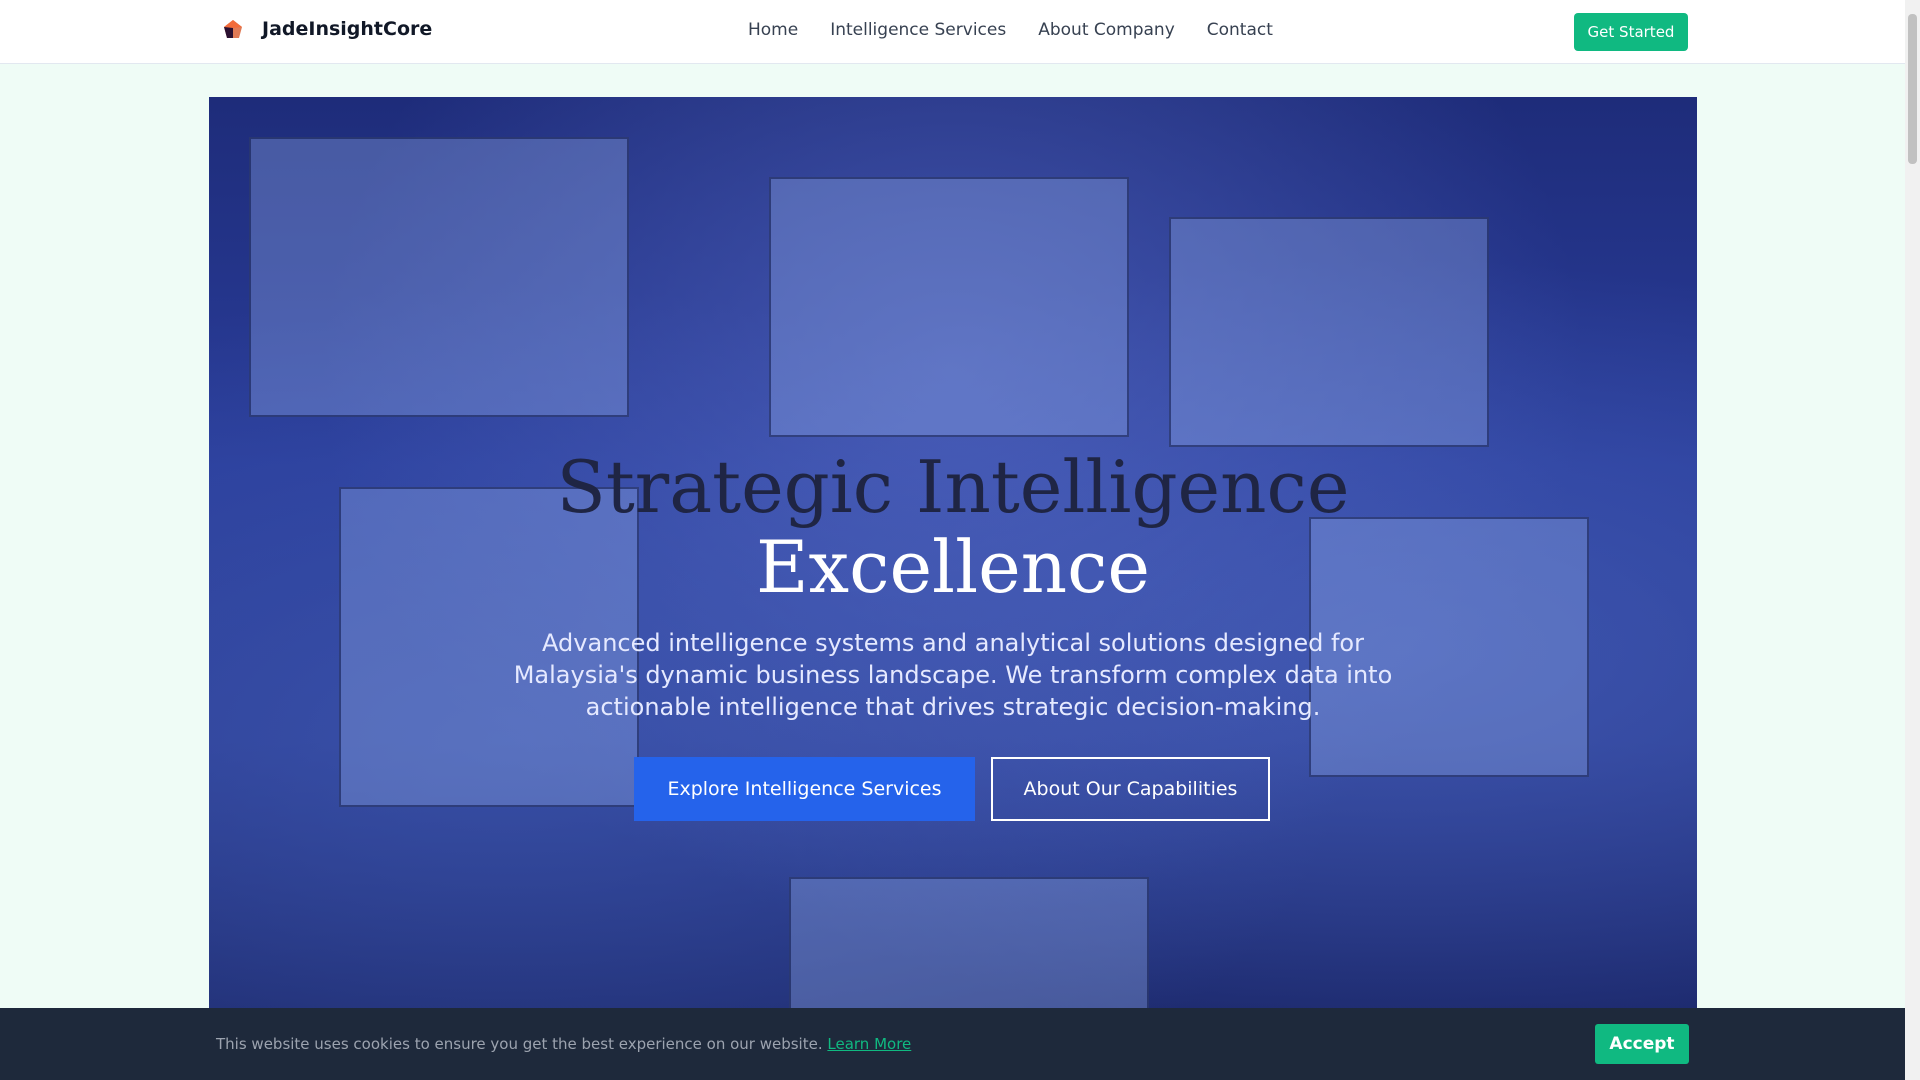 The height and width of the screenshot is (1080, 1920). I want to click on scrollbar, so click(1912, 540).